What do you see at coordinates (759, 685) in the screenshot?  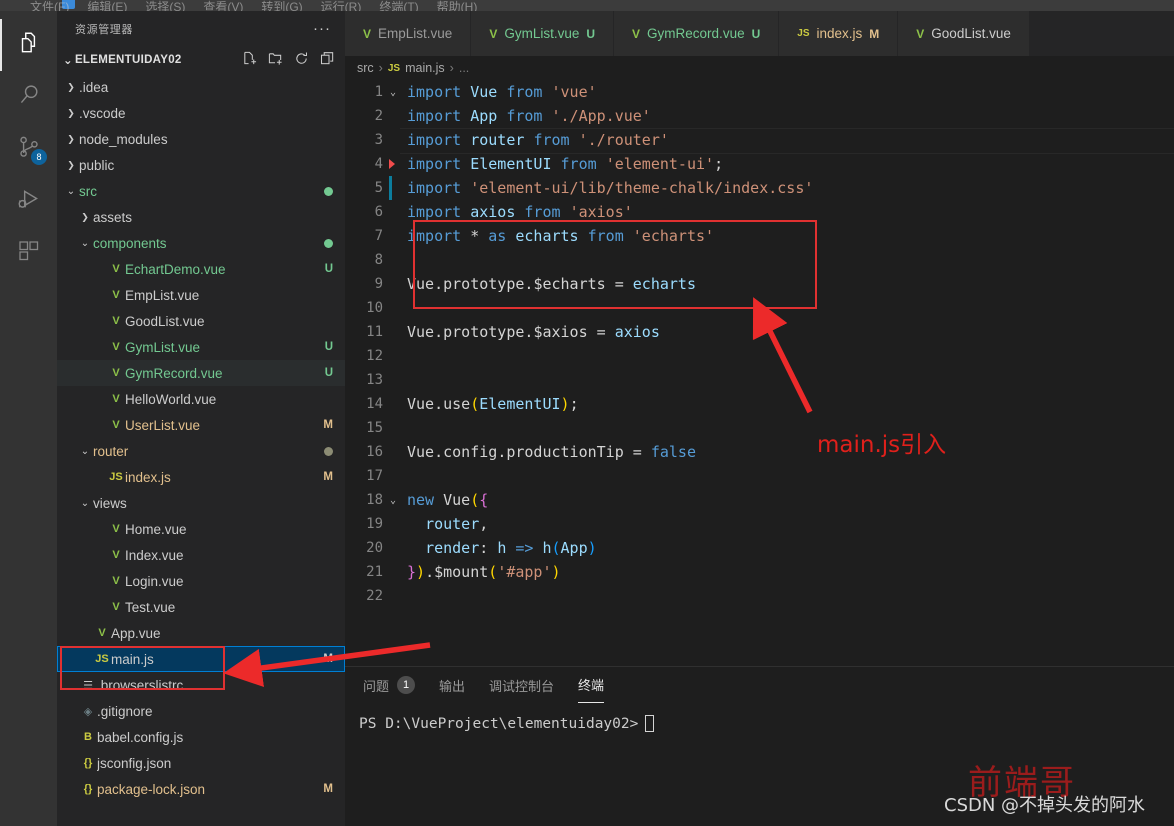 I see `panel-tab-bar: 问题 1 输出 调试控制台 终端` at bounding box center [759, 685].